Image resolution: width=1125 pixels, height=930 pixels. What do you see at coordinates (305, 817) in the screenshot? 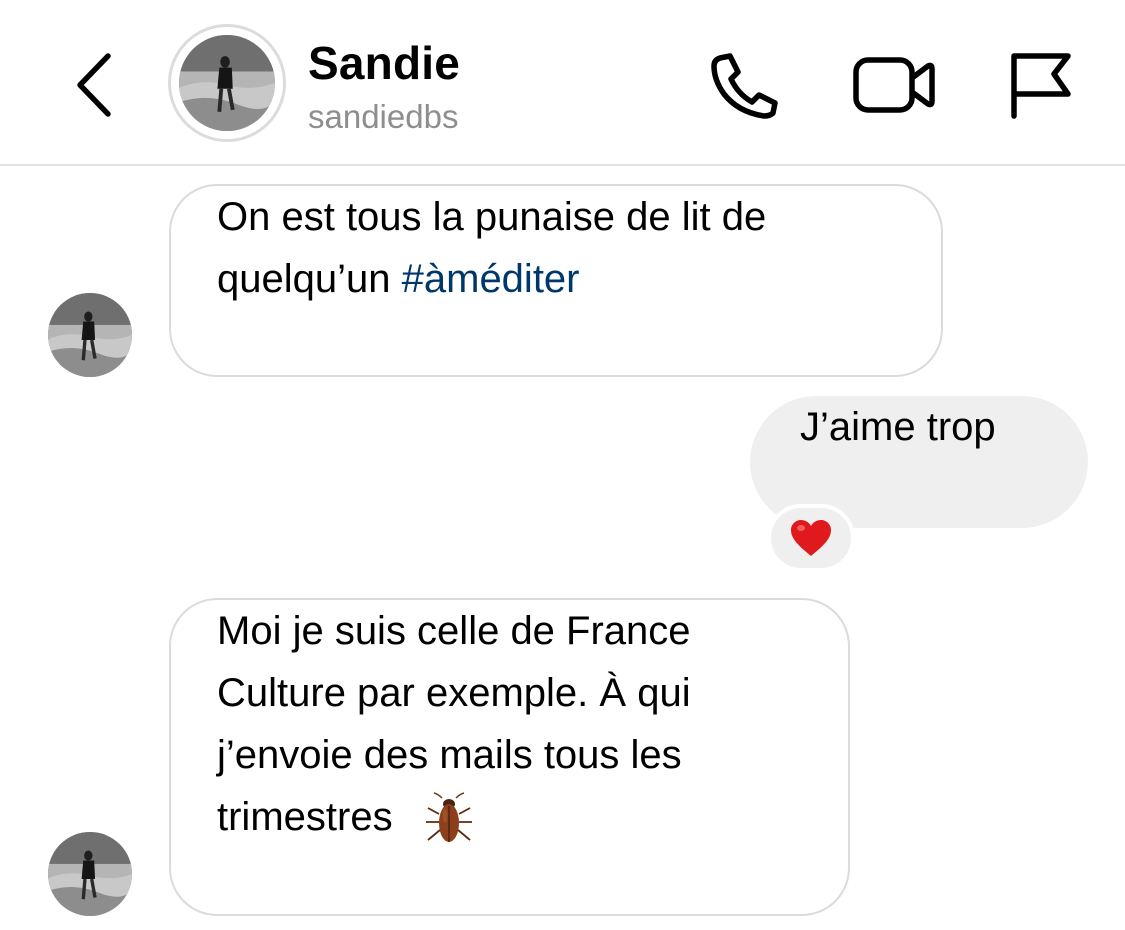
I see `message-text-segment: trimestres` at bounding box center [305, 817].